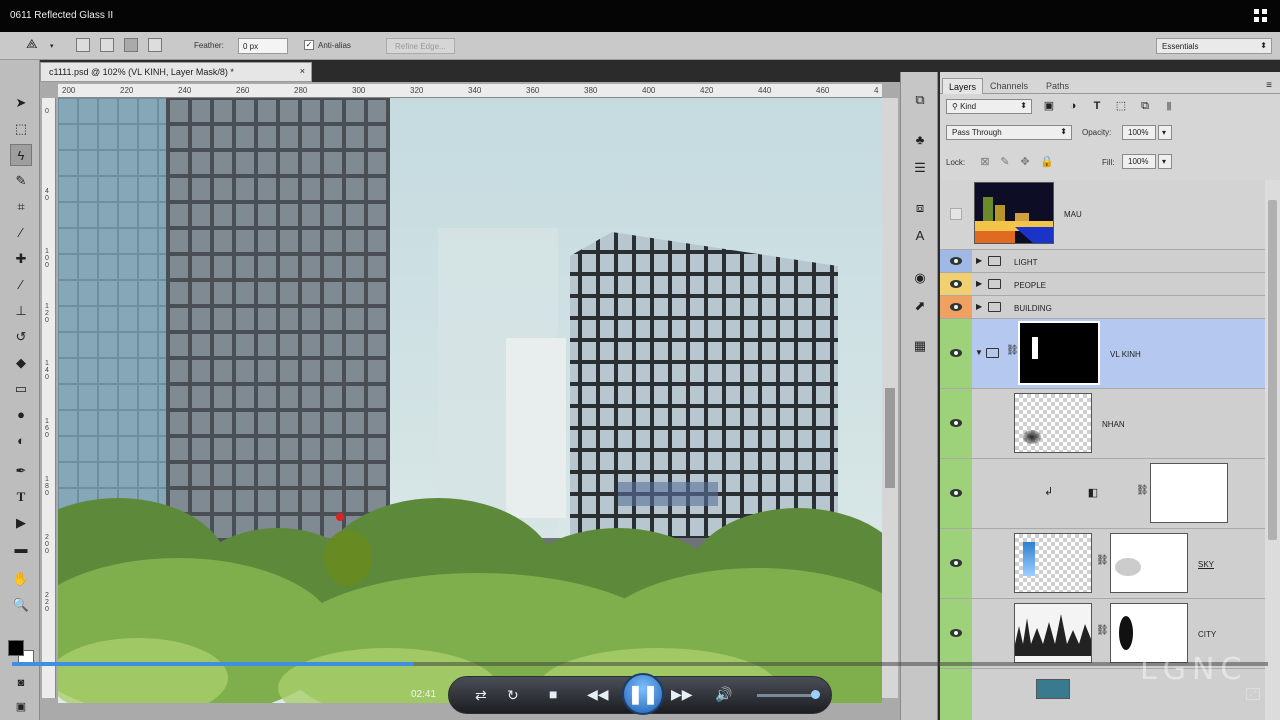 The height and width of the screenshot is (720, 1280). I want to click on move-tool-icon: ➤, so click(21, 103).